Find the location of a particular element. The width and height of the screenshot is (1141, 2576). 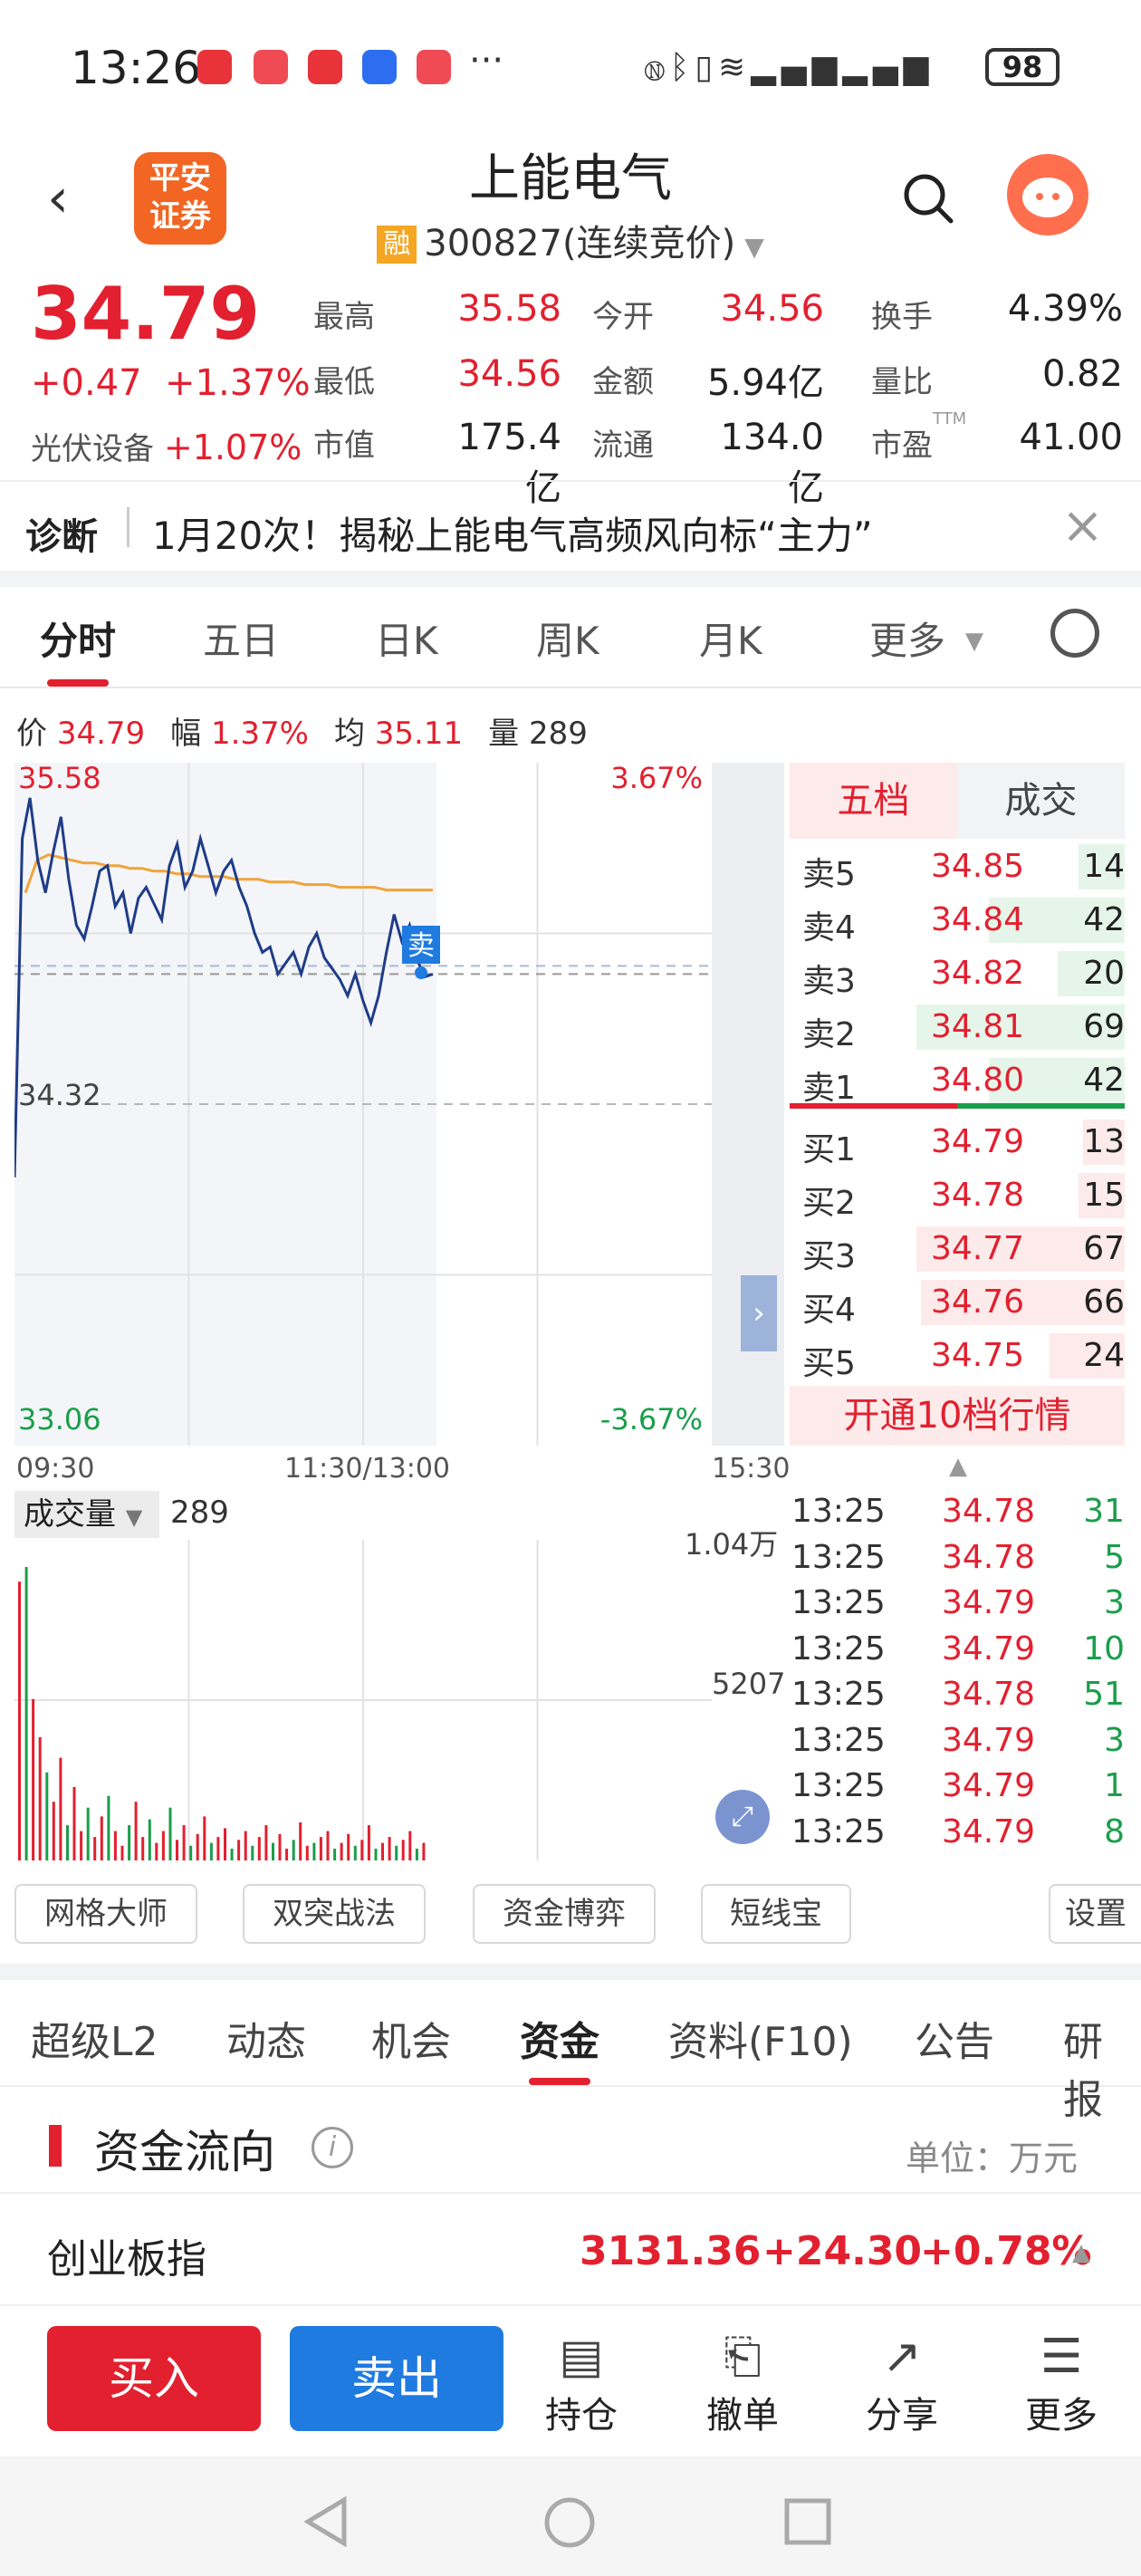

quote-field-label: 换手 is located at coordinates (902, 317).